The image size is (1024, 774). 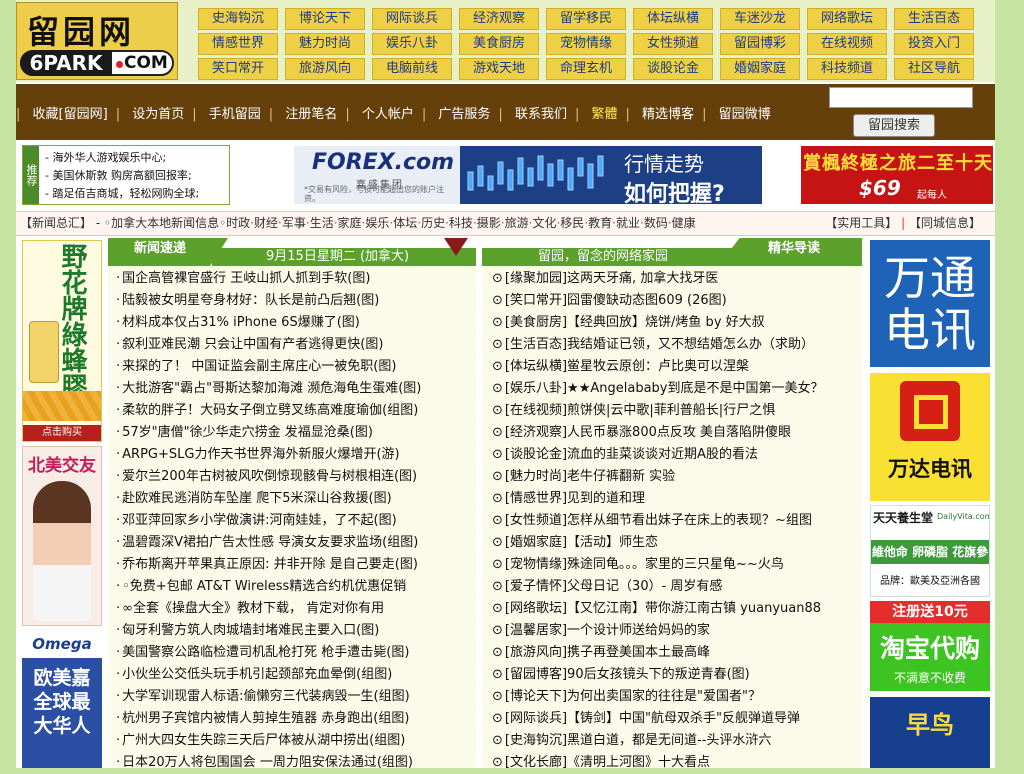 What do you see at coordinates (122, 158) in the screenshot?
I see `recommend-link: - 海外华人游戏娱乐中心;` at bounding box center [122, 158].